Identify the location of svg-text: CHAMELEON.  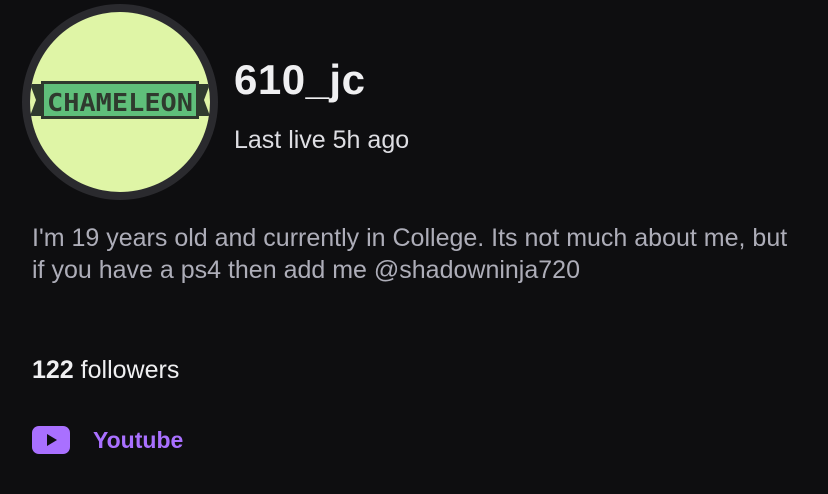
(120, 102).